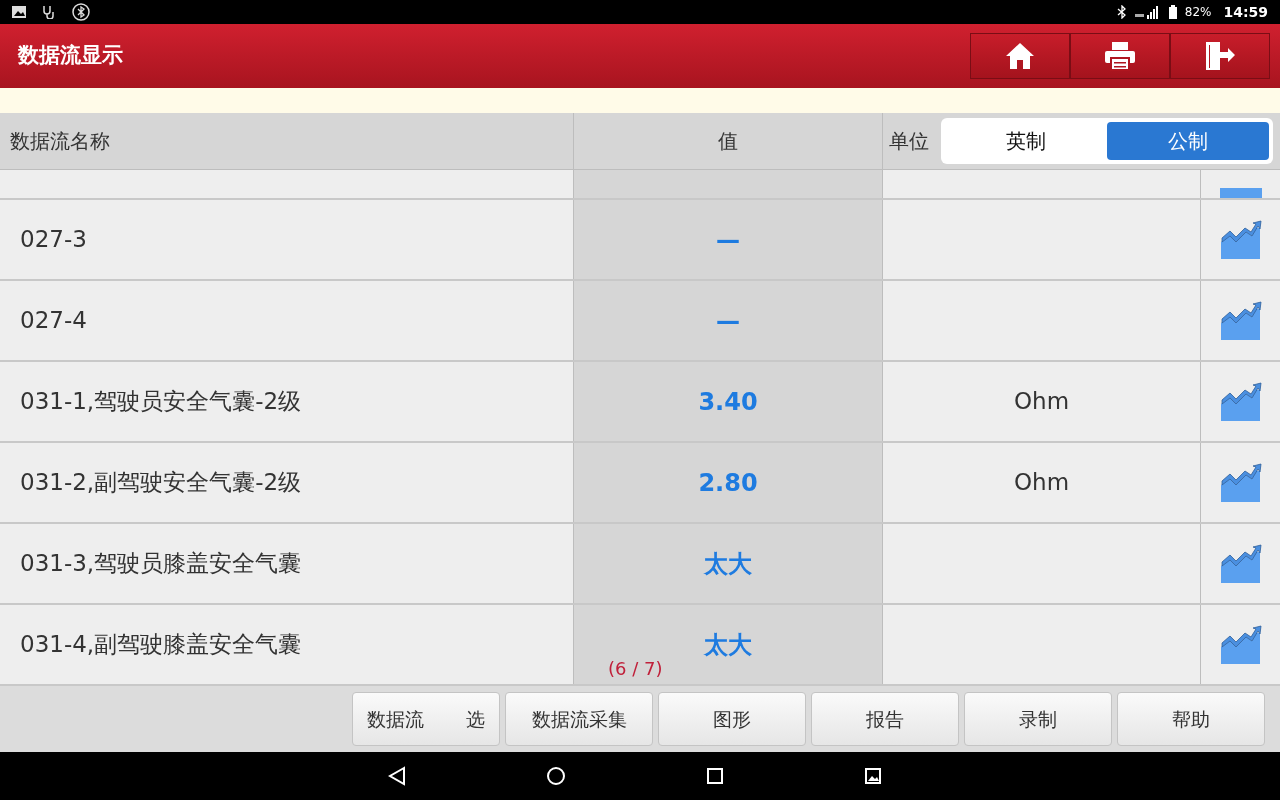 This screenshot has width=1280, height=800. I want to click on home-button, so click(1020, 56).